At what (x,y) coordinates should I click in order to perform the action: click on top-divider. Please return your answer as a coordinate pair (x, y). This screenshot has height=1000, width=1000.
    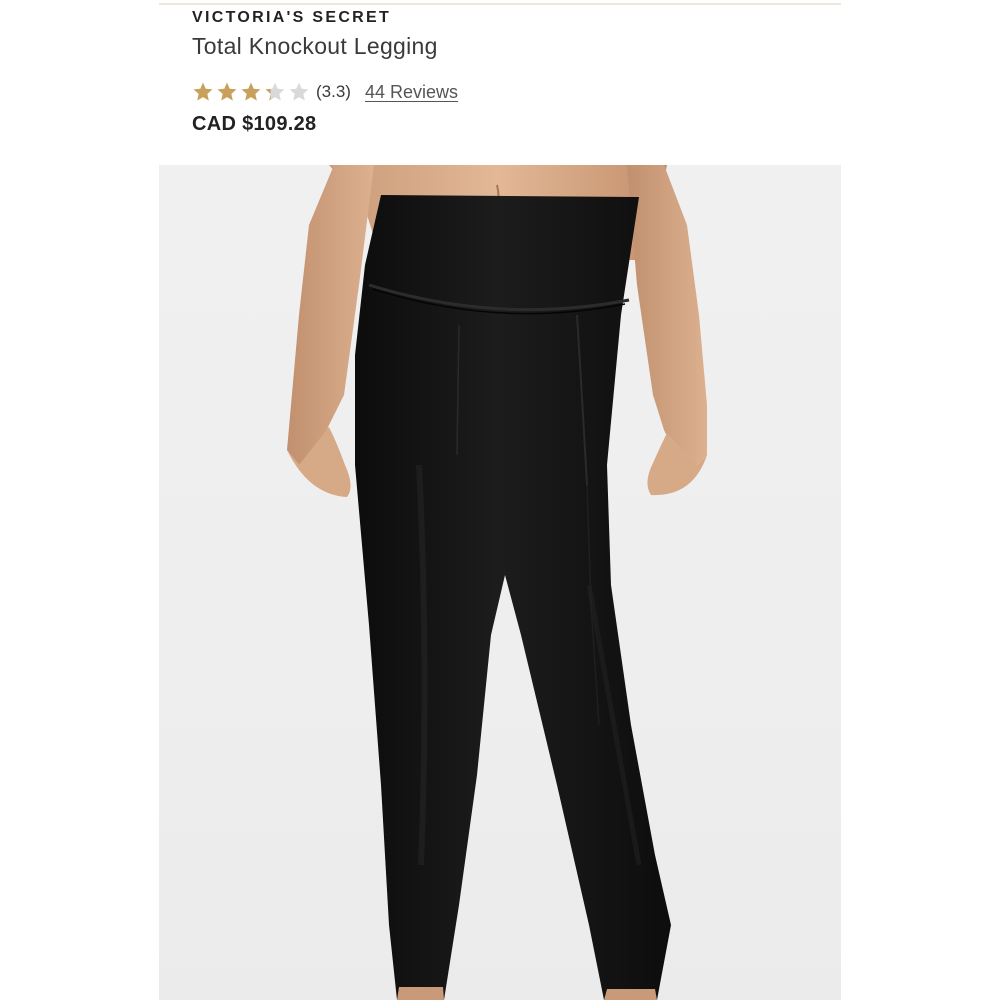
    Looking at the image, I should click on (500, 4).